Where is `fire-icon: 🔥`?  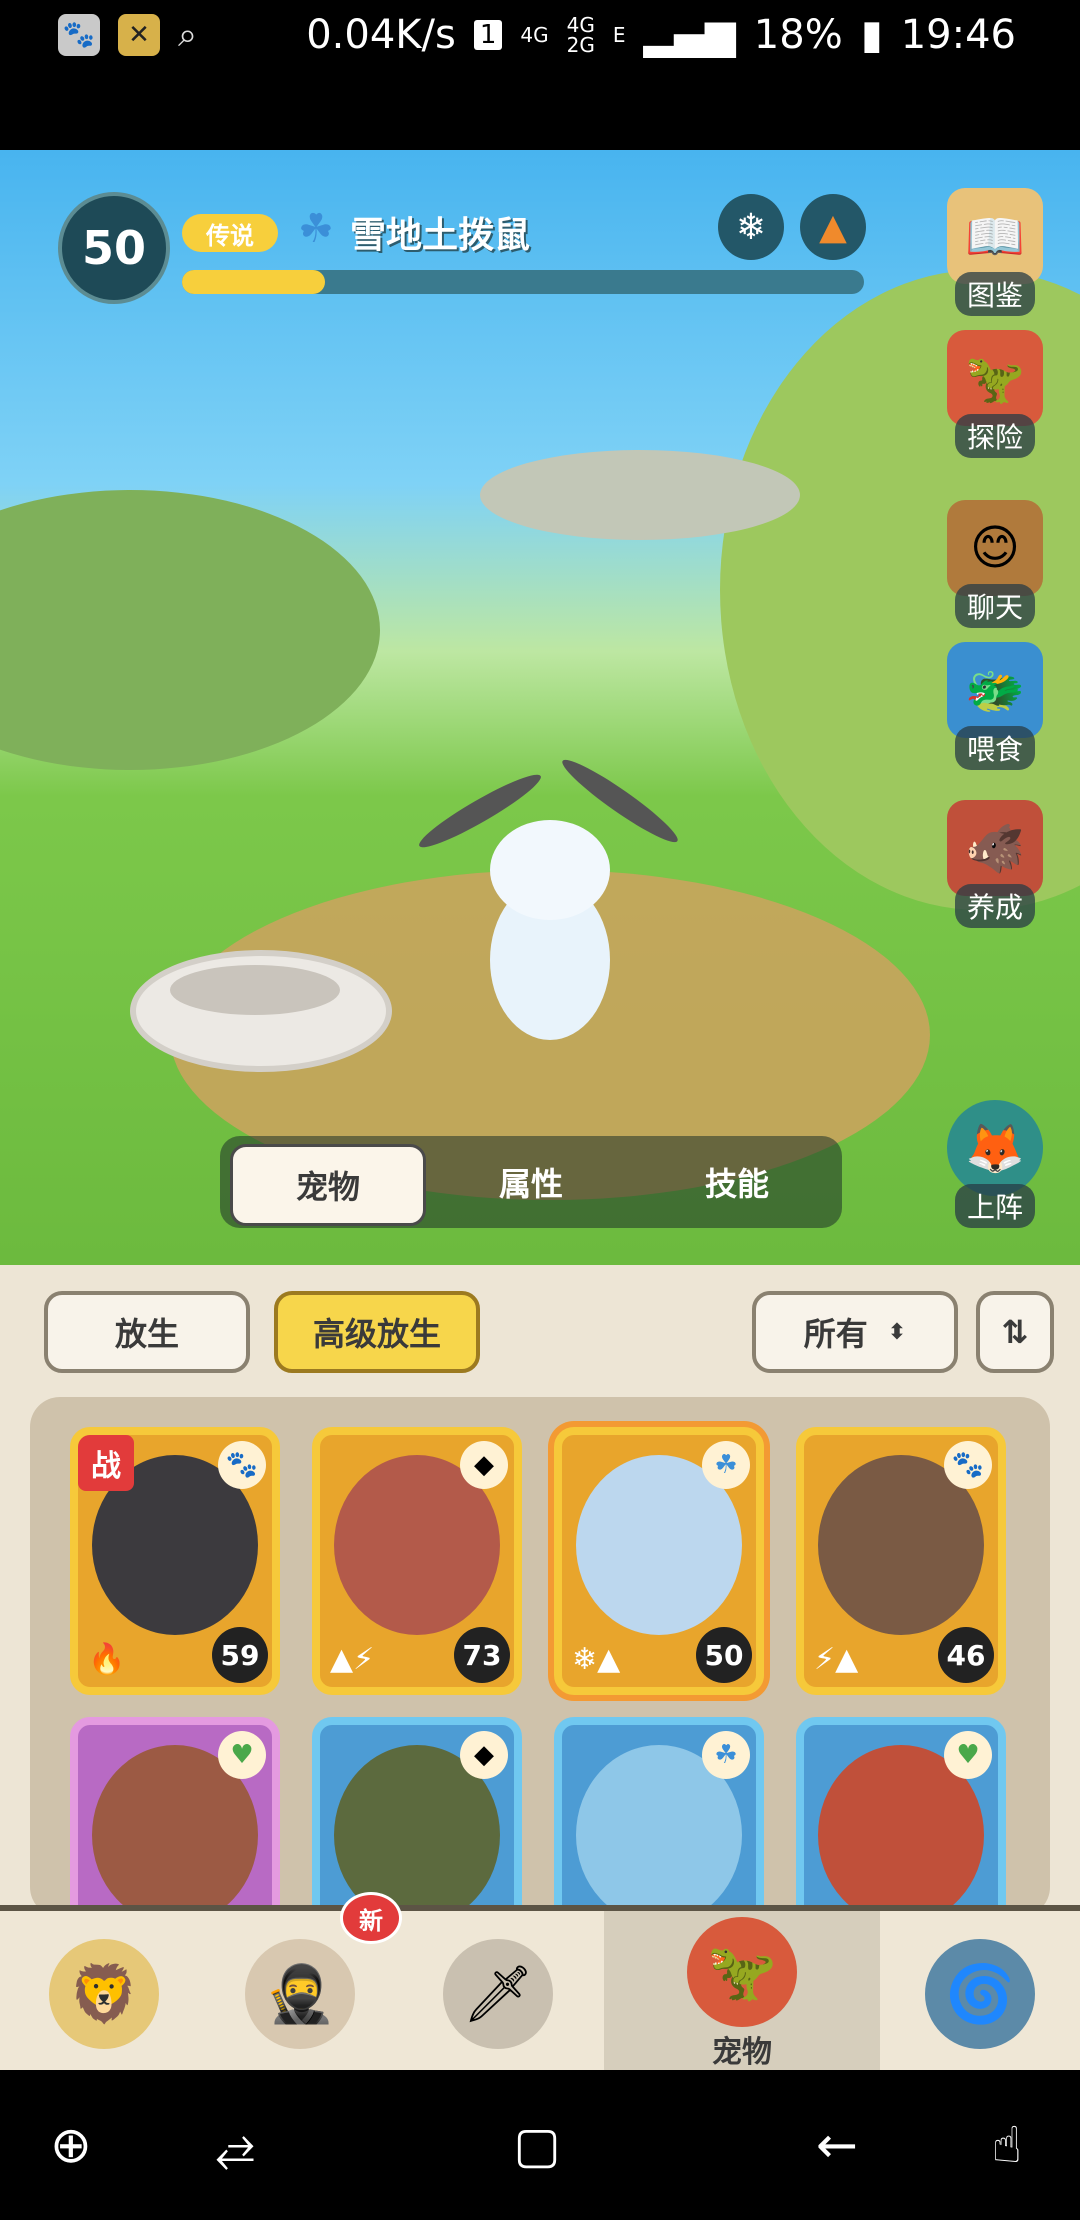 fire-icon: 🔥 is located at coordinates (107, 1659).